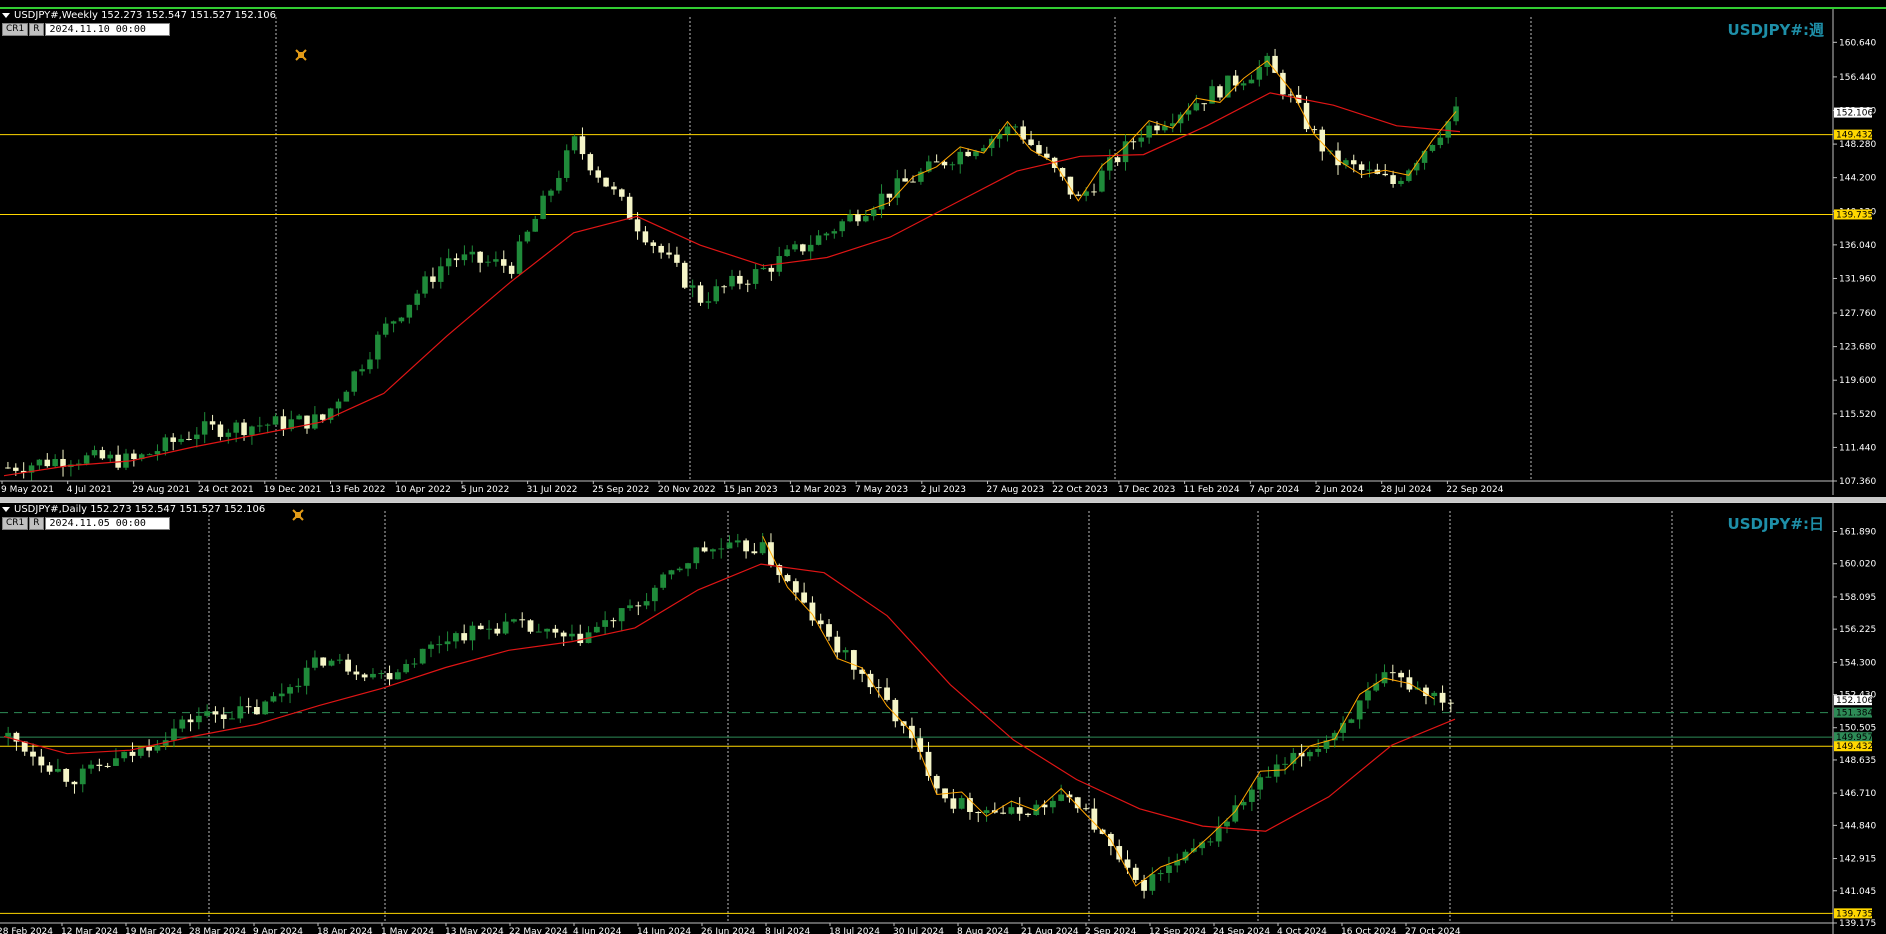 The image size is (1886, 934). Describe the element at coordinates (6, 509) in the screenshot. I see `collapse-triangle-icon` at that location.